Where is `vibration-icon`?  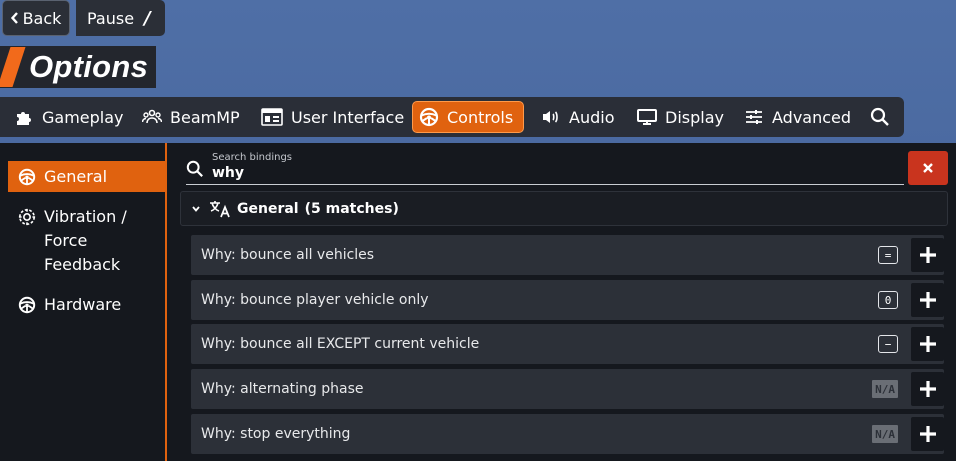
vibration-icon is located at coordinates (27, 217).